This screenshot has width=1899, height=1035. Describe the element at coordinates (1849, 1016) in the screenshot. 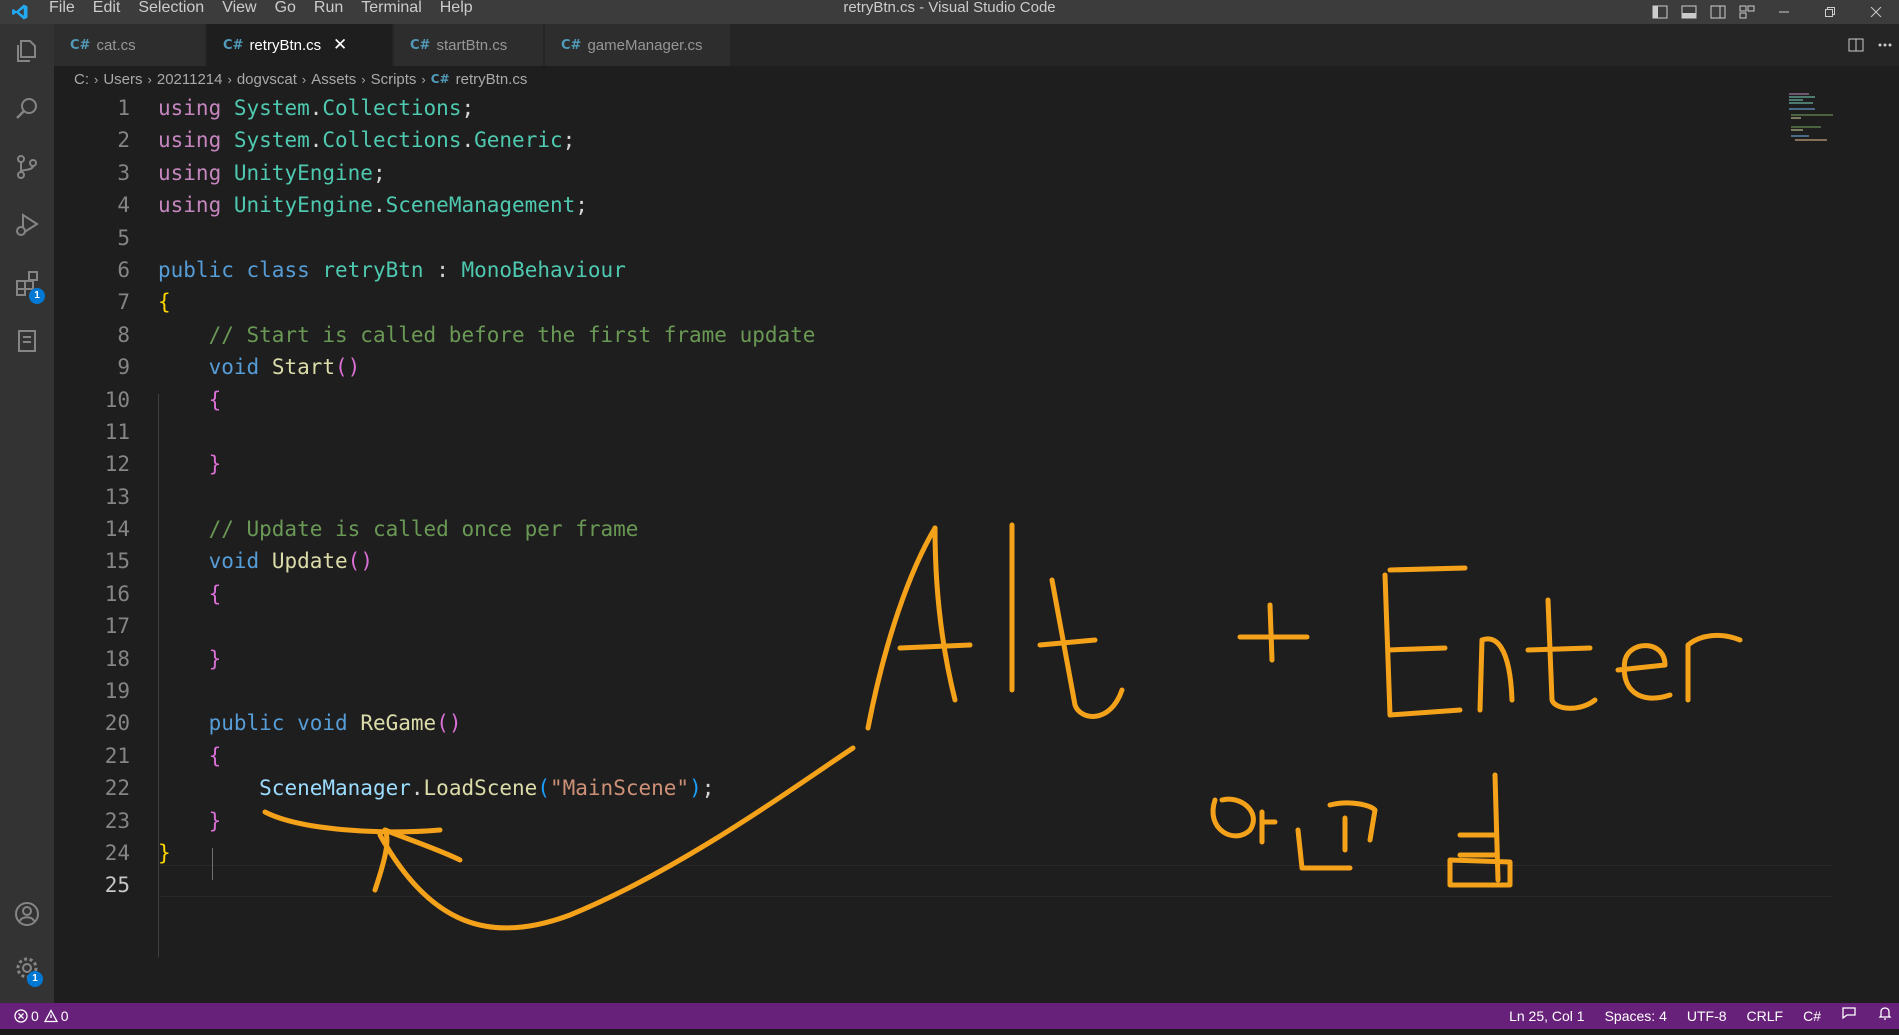

I see `feedback-icon` at that location.